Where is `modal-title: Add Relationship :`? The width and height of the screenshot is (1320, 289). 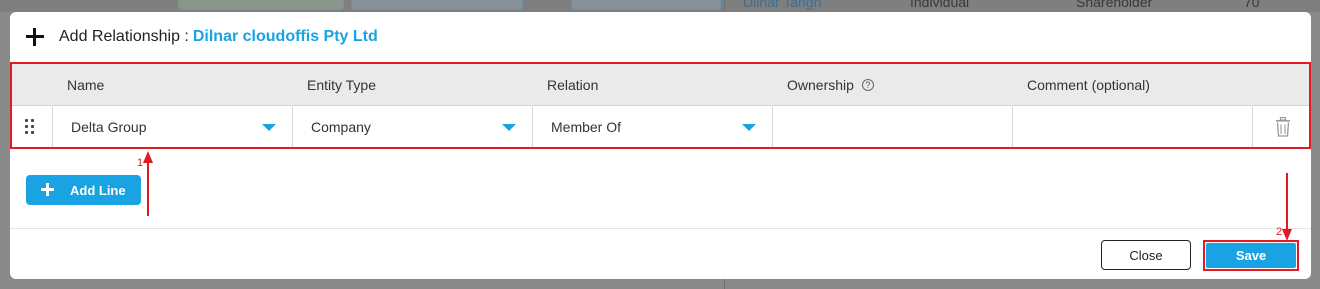
modal-title: Add Relationship : is located at coordinates (124, 36).